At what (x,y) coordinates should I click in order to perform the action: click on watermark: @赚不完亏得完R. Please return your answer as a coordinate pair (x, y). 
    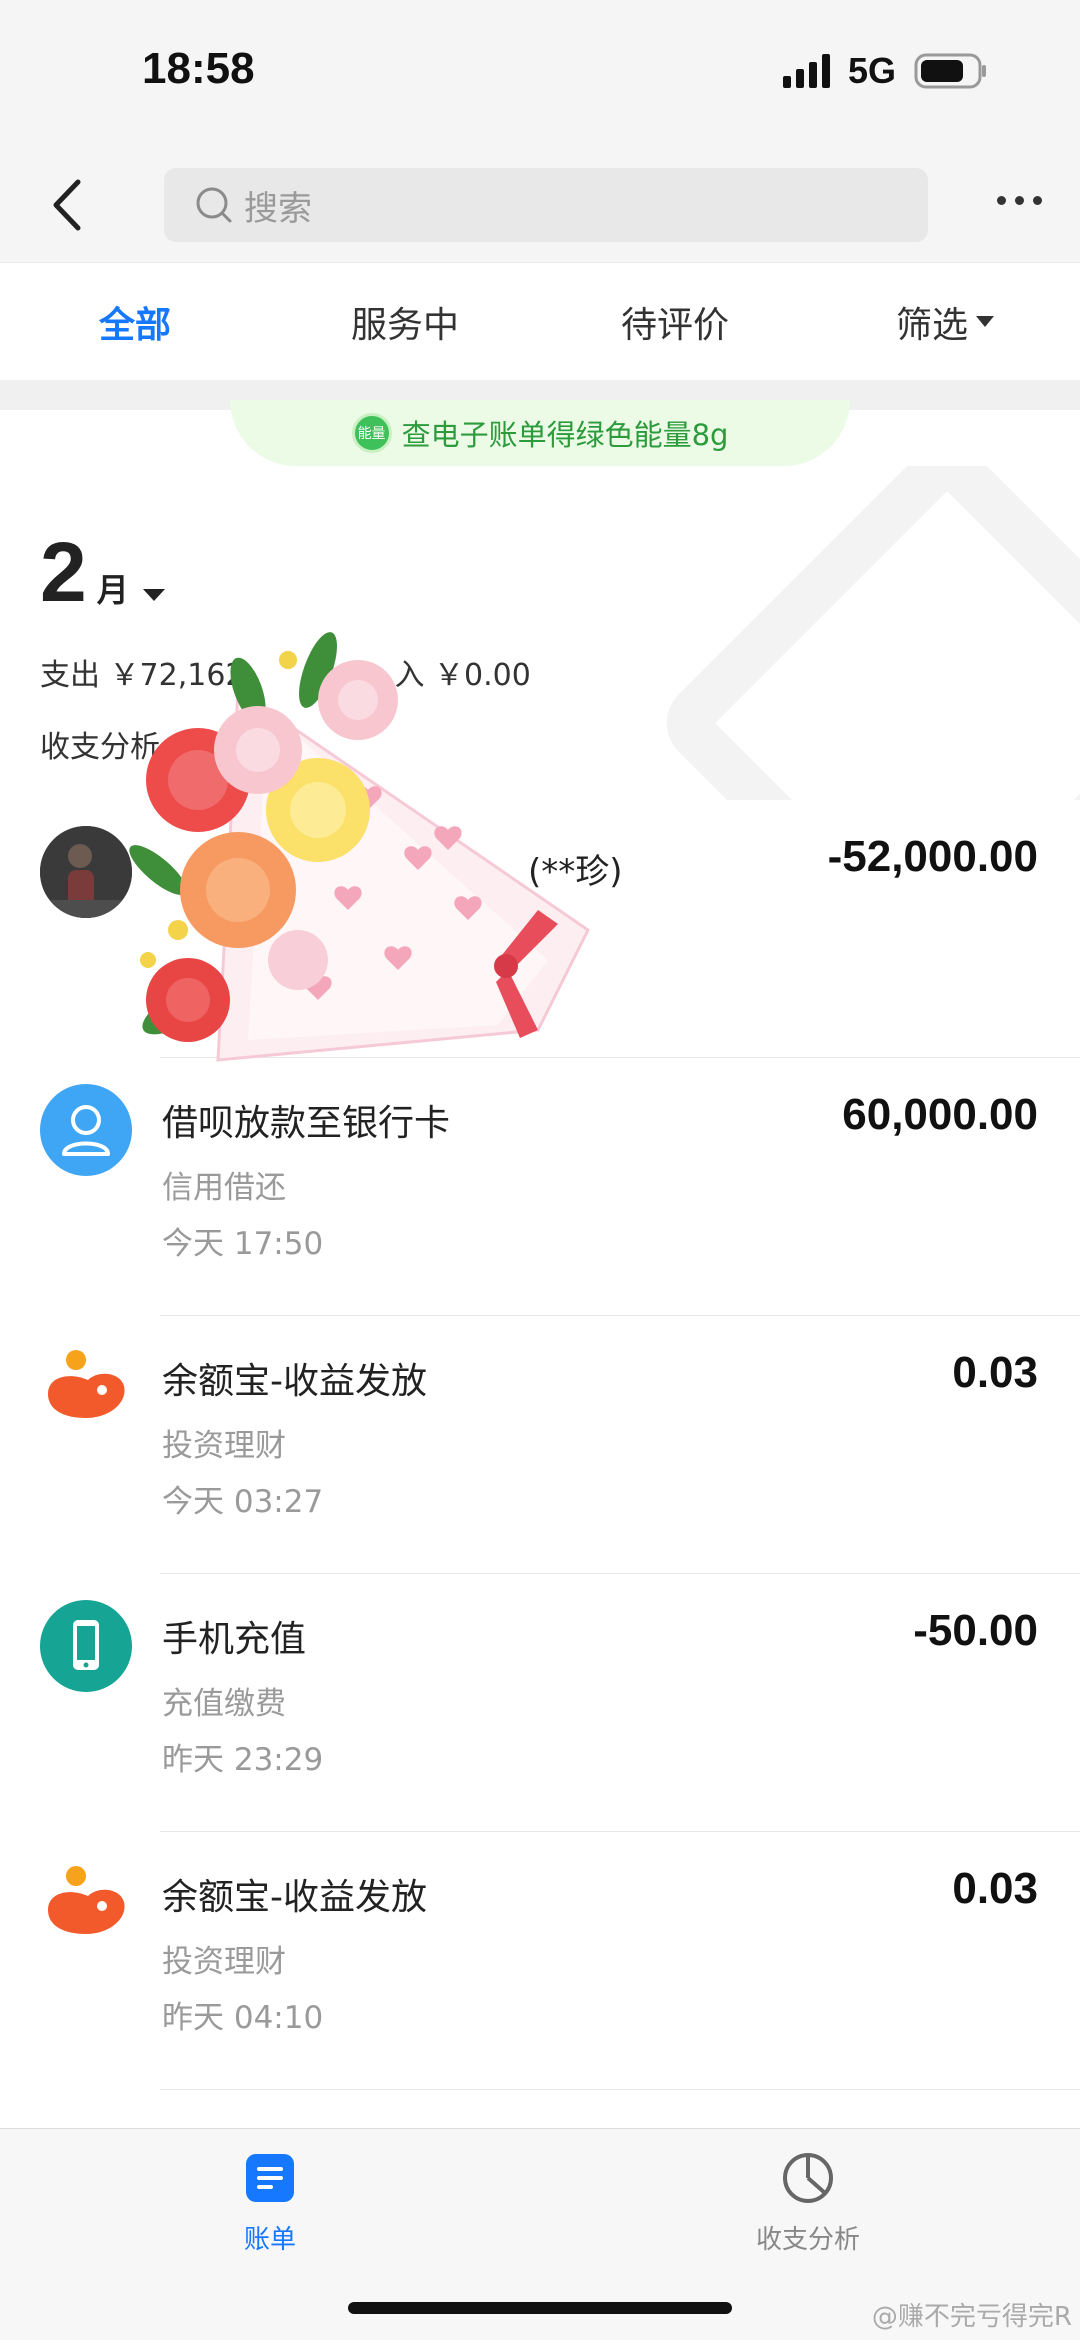
    Looking at the image, I should click on (972, 2314).